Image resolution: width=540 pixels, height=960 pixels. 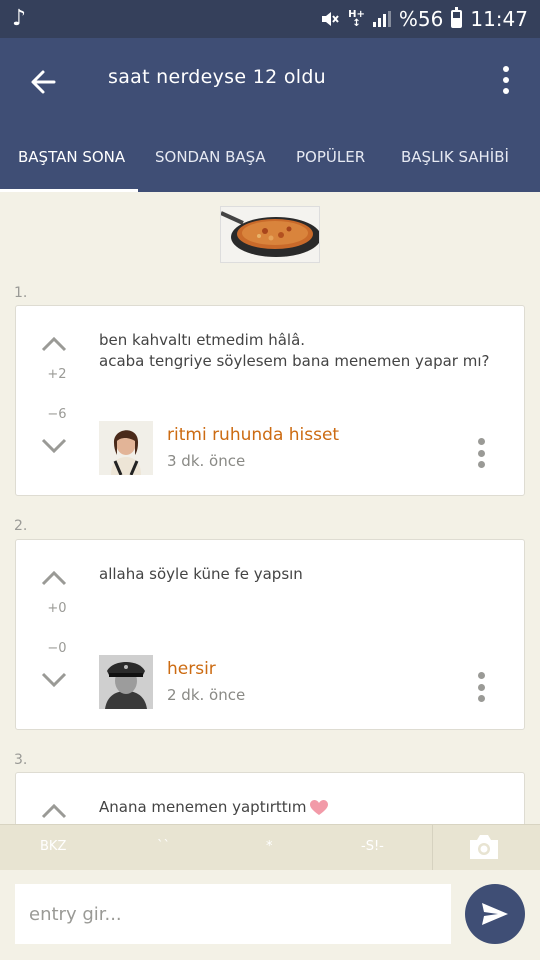 What do you see at coordinates (21, 760) in the screenshot?
I see `entry-index: 3.` at bounding box center [21, 760].